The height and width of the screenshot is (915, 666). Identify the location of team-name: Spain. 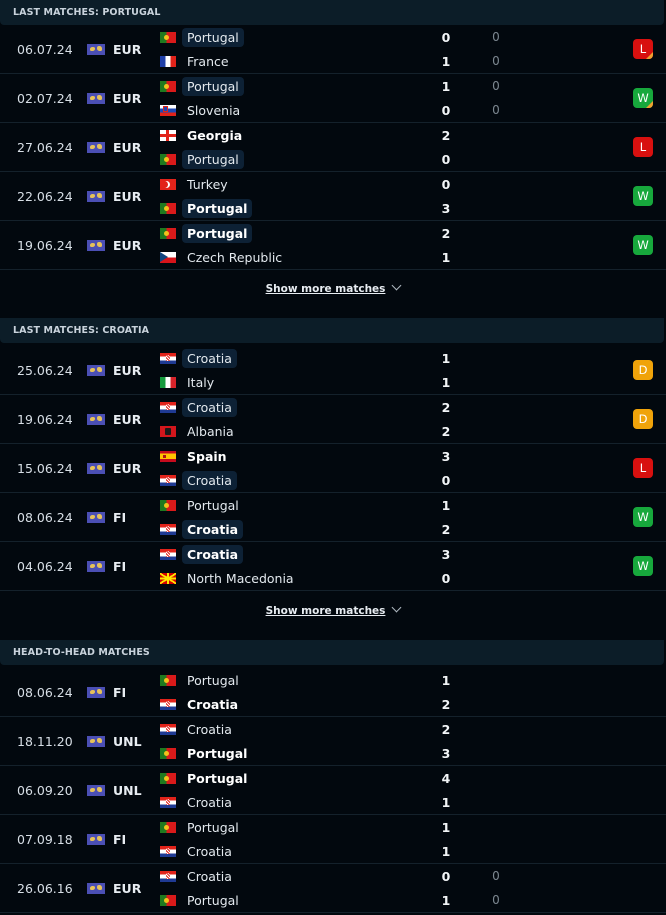
(207, 456).